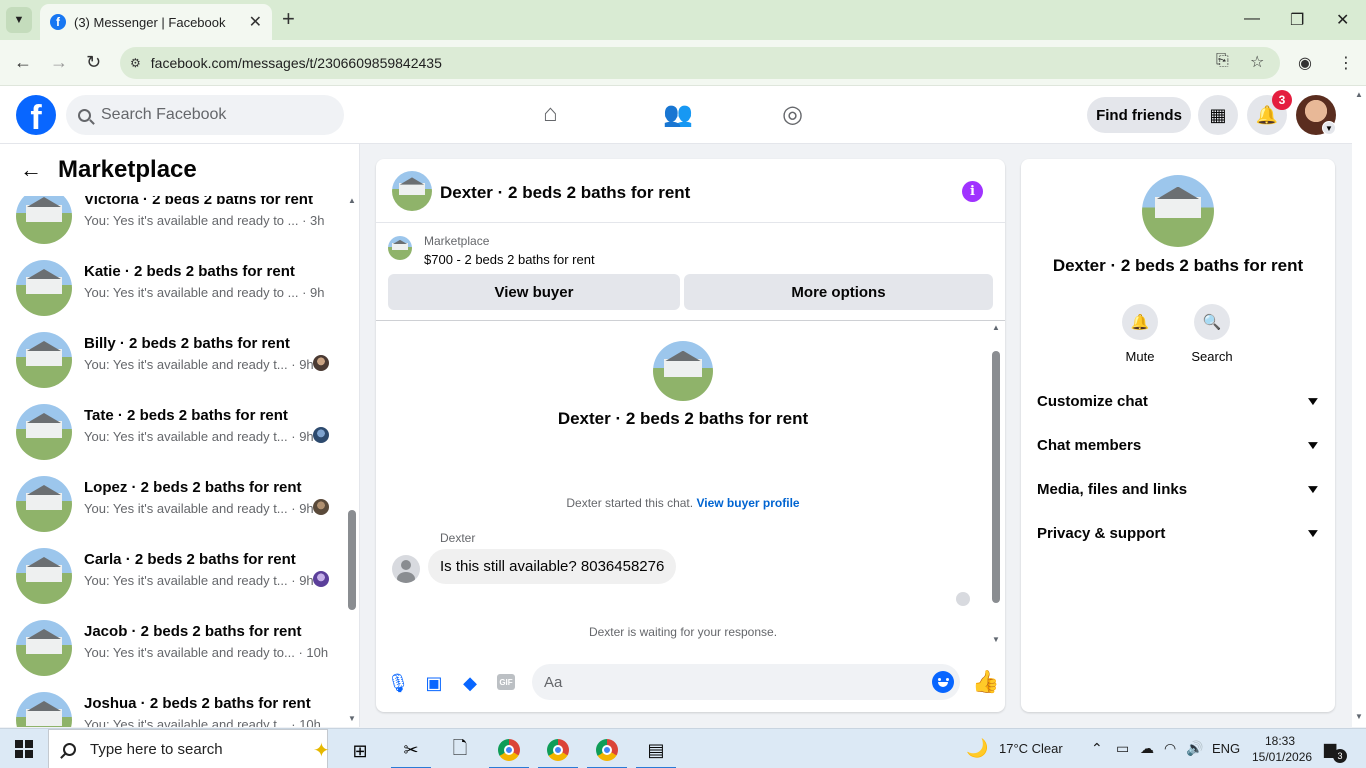 The width and height of the screenshot is (1366, 768). Describe the element at coordinates (607, 750) in the screenshot. I see `chrome-profile-3-icon` at that location.